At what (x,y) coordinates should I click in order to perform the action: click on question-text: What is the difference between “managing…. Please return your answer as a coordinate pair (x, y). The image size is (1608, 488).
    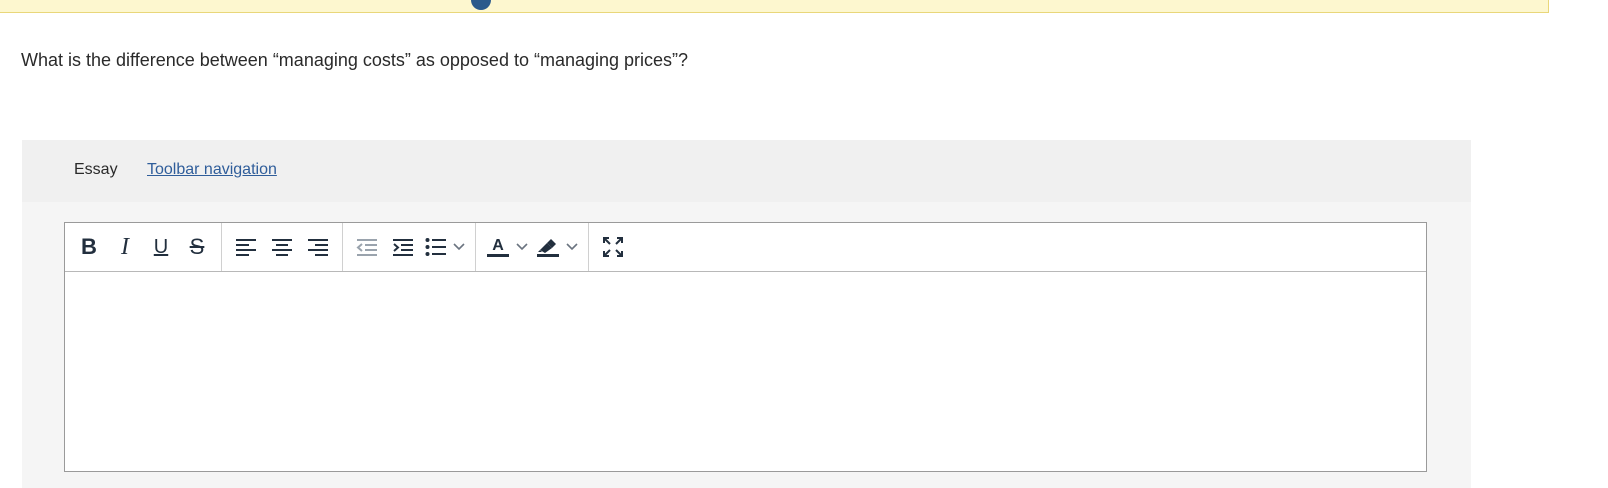
    Looking at the image, I should click on (355, 60).